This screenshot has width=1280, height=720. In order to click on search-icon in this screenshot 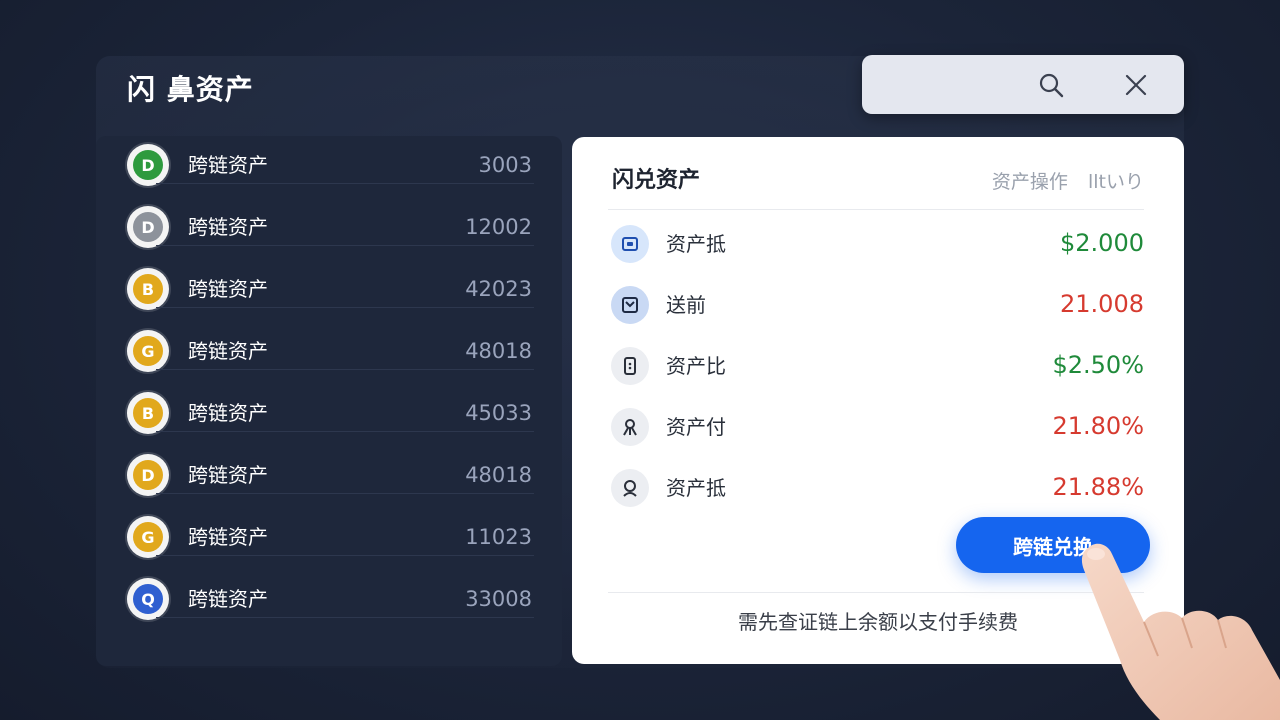, I will do `click(1051, 85)`.